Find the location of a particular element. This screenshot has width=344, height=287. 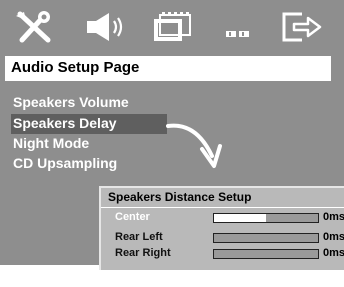

rear-right-delay-slider is located at coordinates (266, 254).